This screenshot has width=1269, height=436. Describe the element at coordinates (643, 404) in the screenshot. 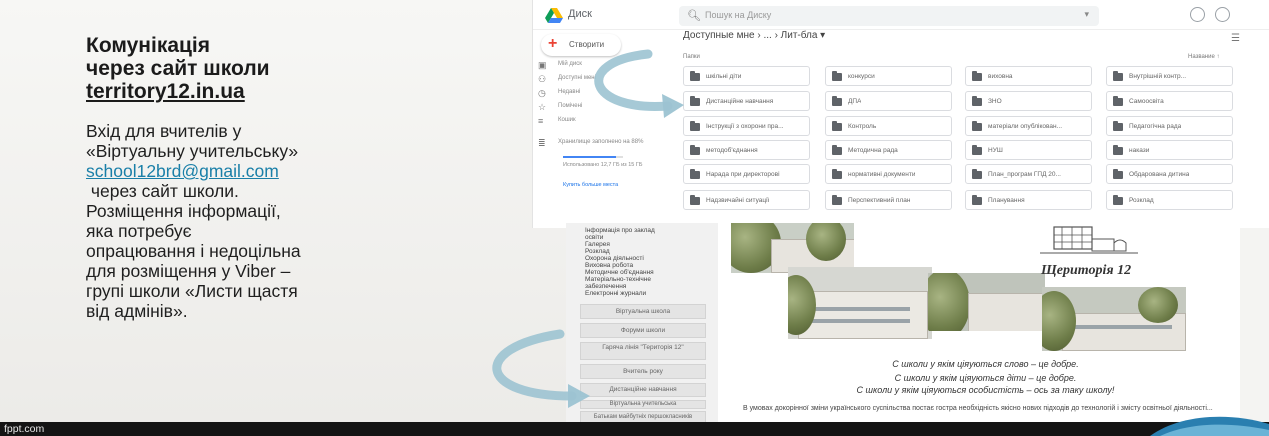

I see `menu-button-virtual-staffroom: Віртуальна учительська` at that location.